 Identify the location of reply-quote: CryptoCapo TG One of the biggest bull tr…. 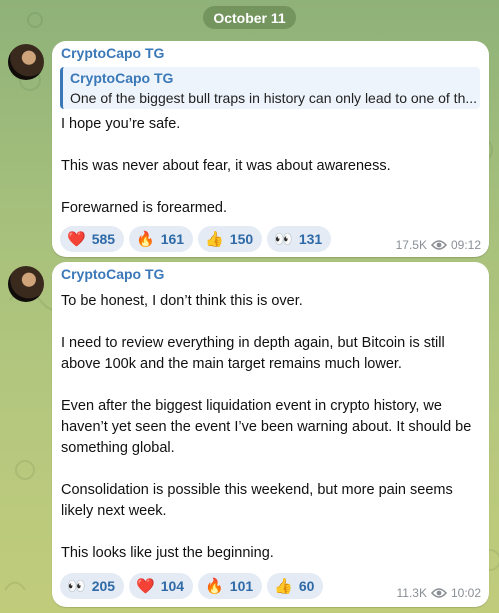
(270, 88).